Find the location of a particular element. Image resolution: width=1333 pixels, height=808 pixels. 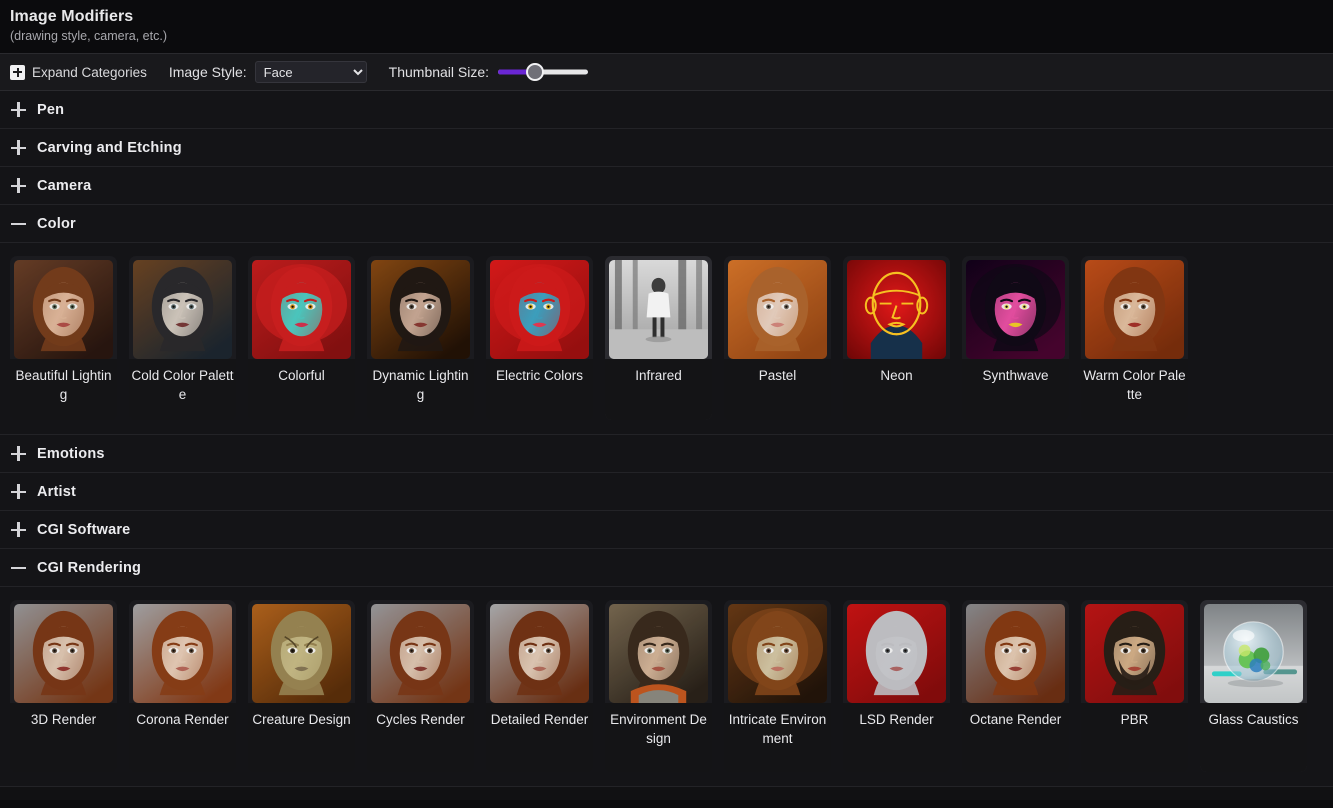

modifier-card: Warm Color Palette is located at coordinates (1134, 338).